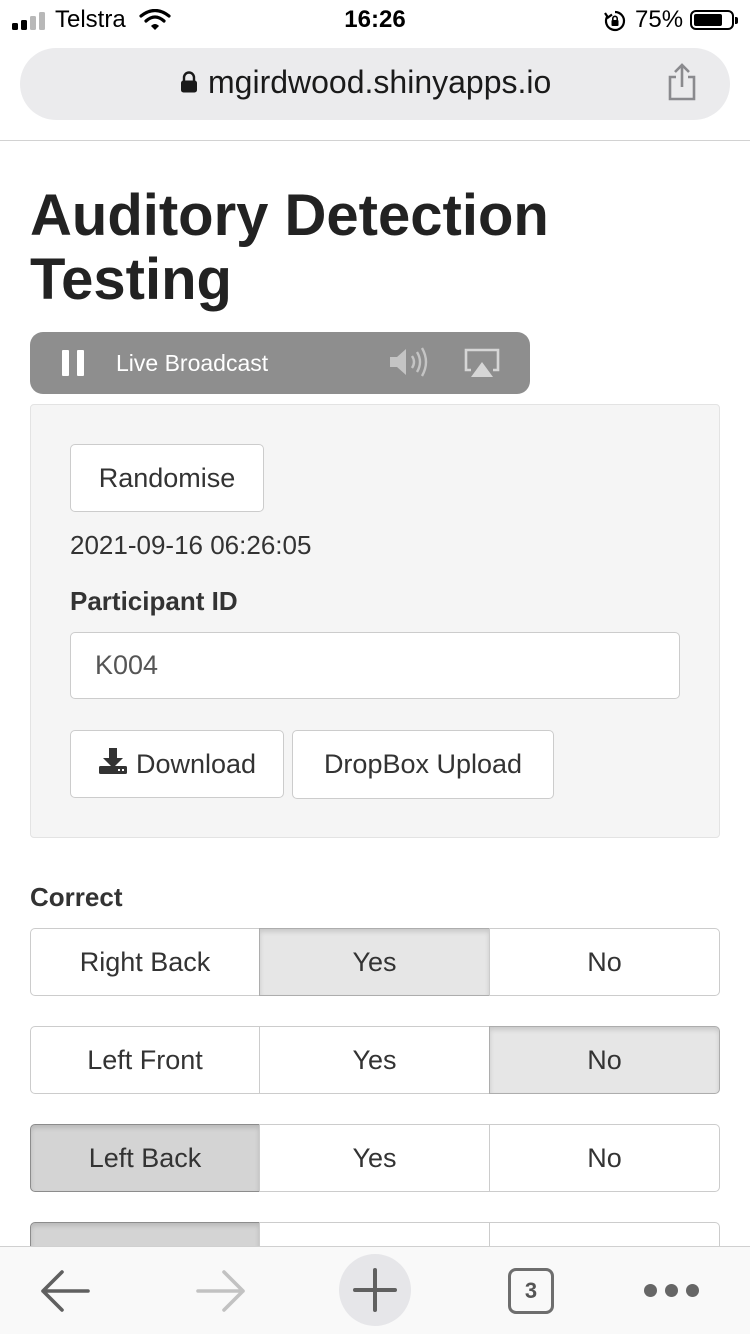 This screenshot has width=750, height=1334. Describe the element at coordinates (531, 1291) in the screenshot. I see `tabs-icon: 3` at that location.